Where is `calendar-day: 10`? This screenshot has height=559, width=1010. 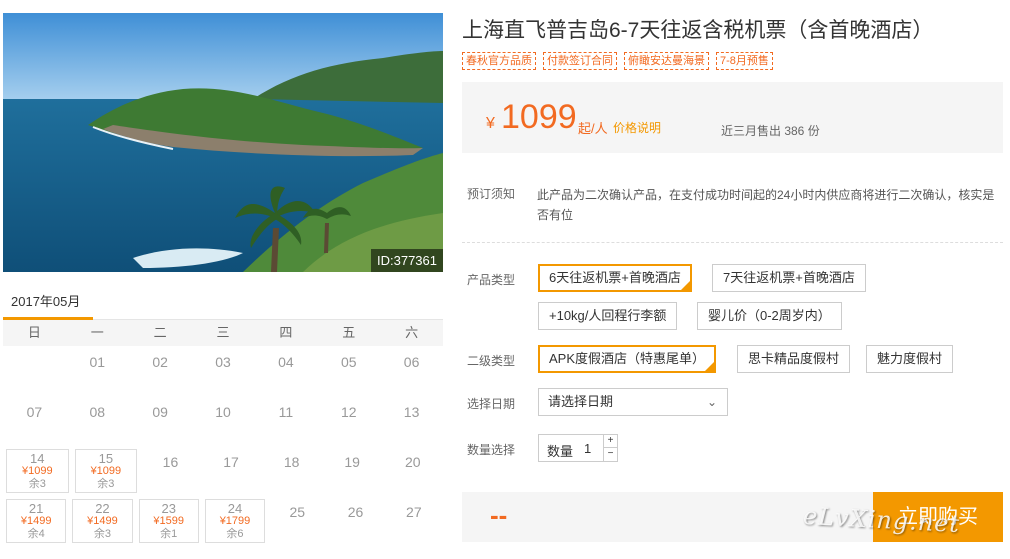 calendar-day: 10 is located at coordinates (223, 412).